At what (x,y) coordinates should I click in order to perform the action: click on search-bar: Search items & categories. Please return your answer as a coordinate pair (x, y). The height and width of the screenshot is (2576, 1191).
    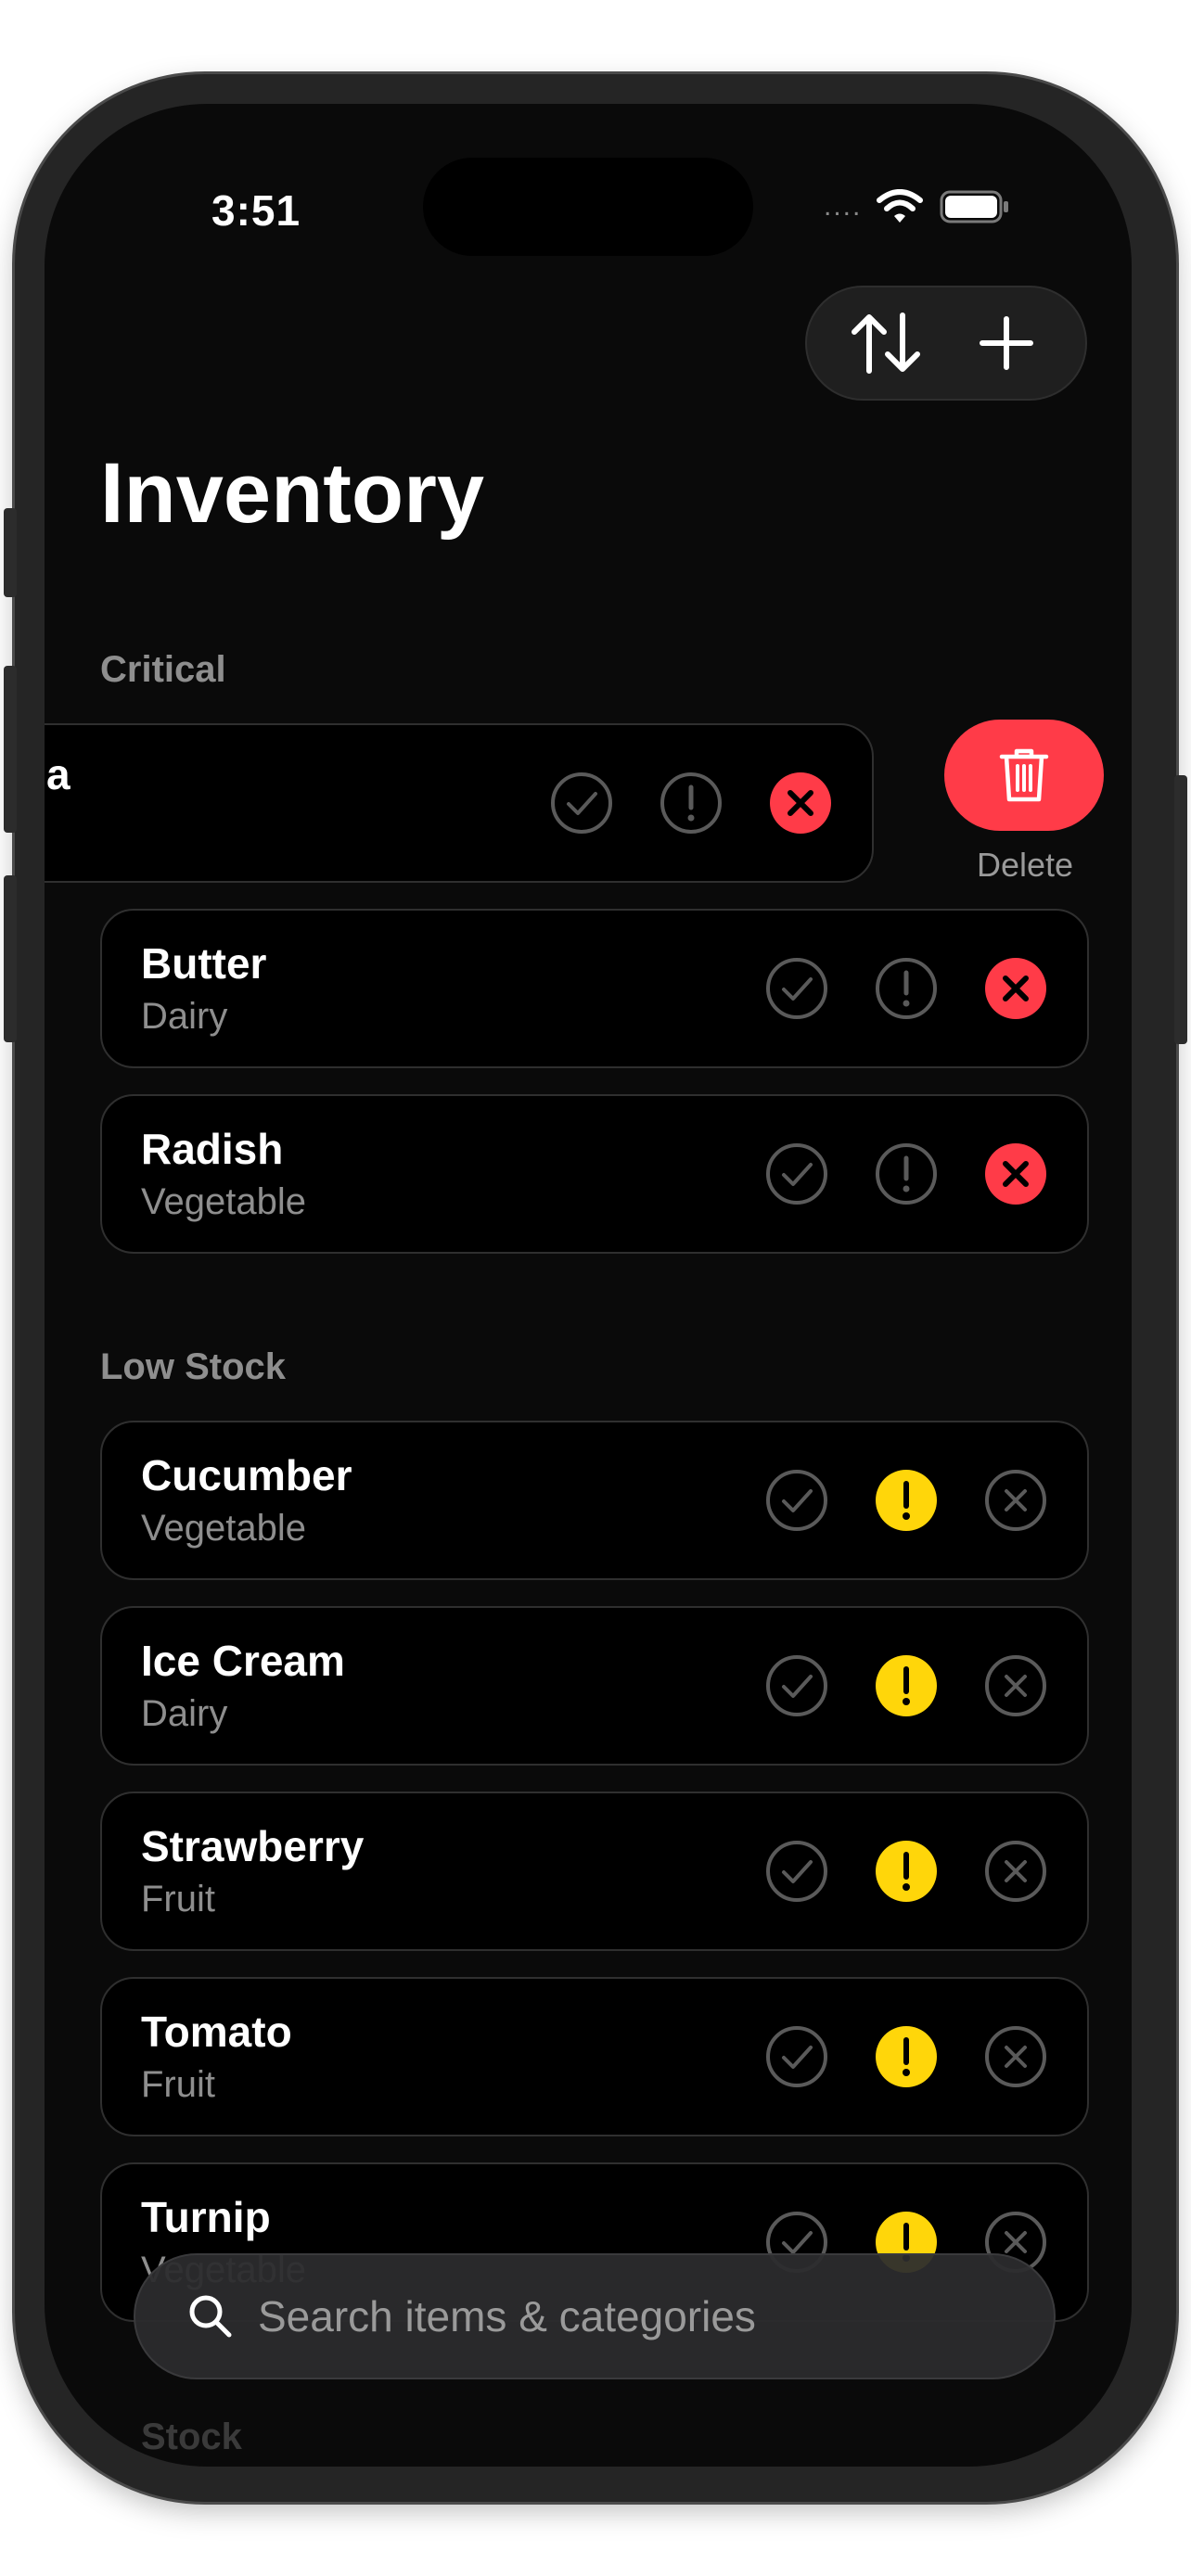
    Looking at the image, I should click on (595, 2316).